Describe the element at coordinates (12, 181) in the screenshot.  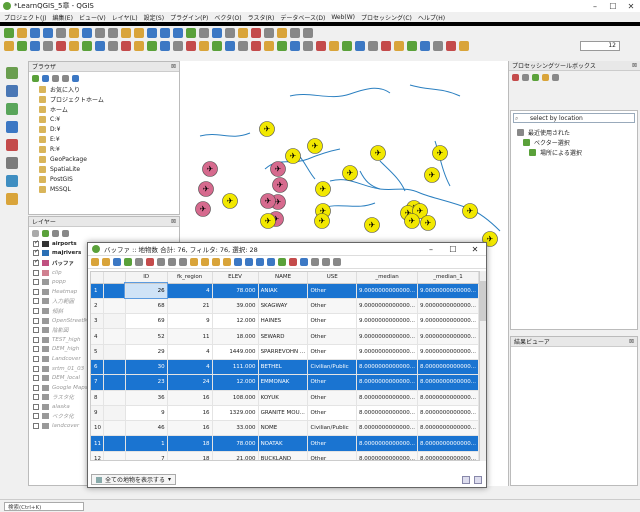
I see `add-postgis-icon` at that location.